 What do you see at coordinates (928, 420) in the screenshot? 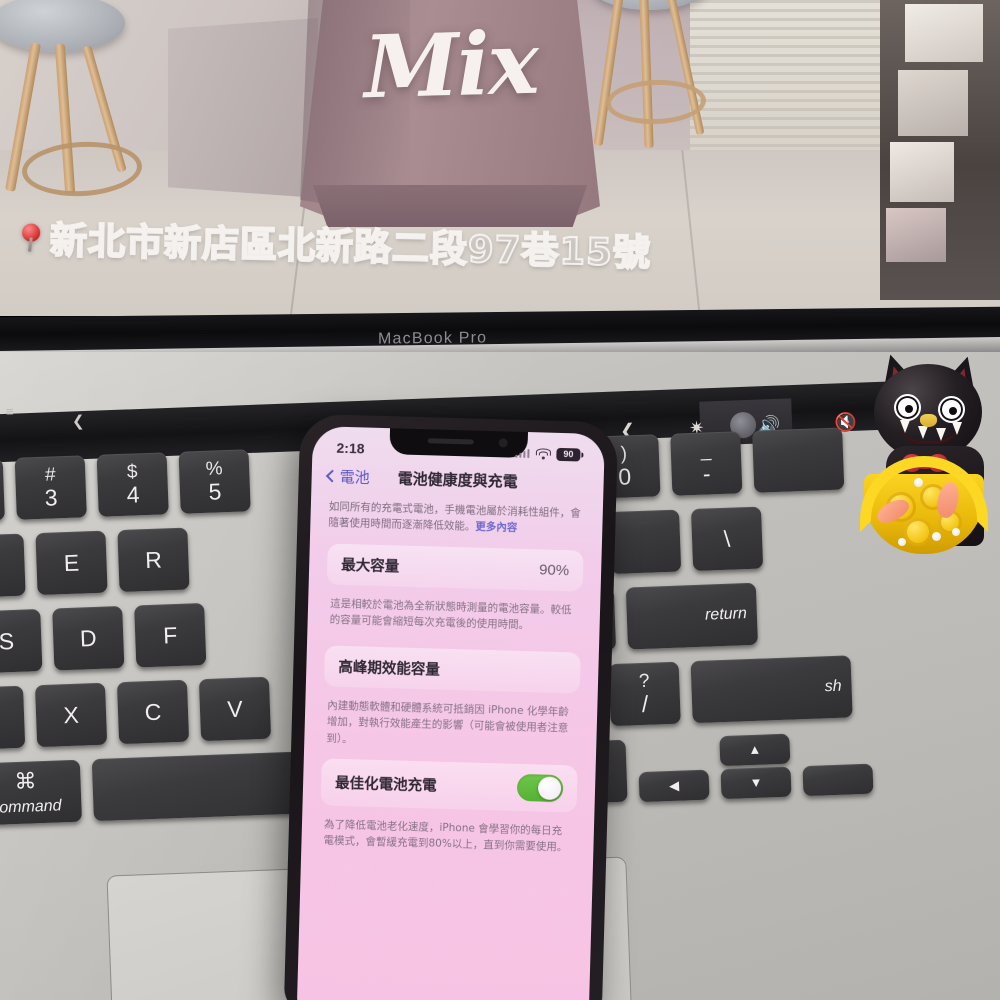
I see `cat-nose-icon` at bounding box center [928, 420].